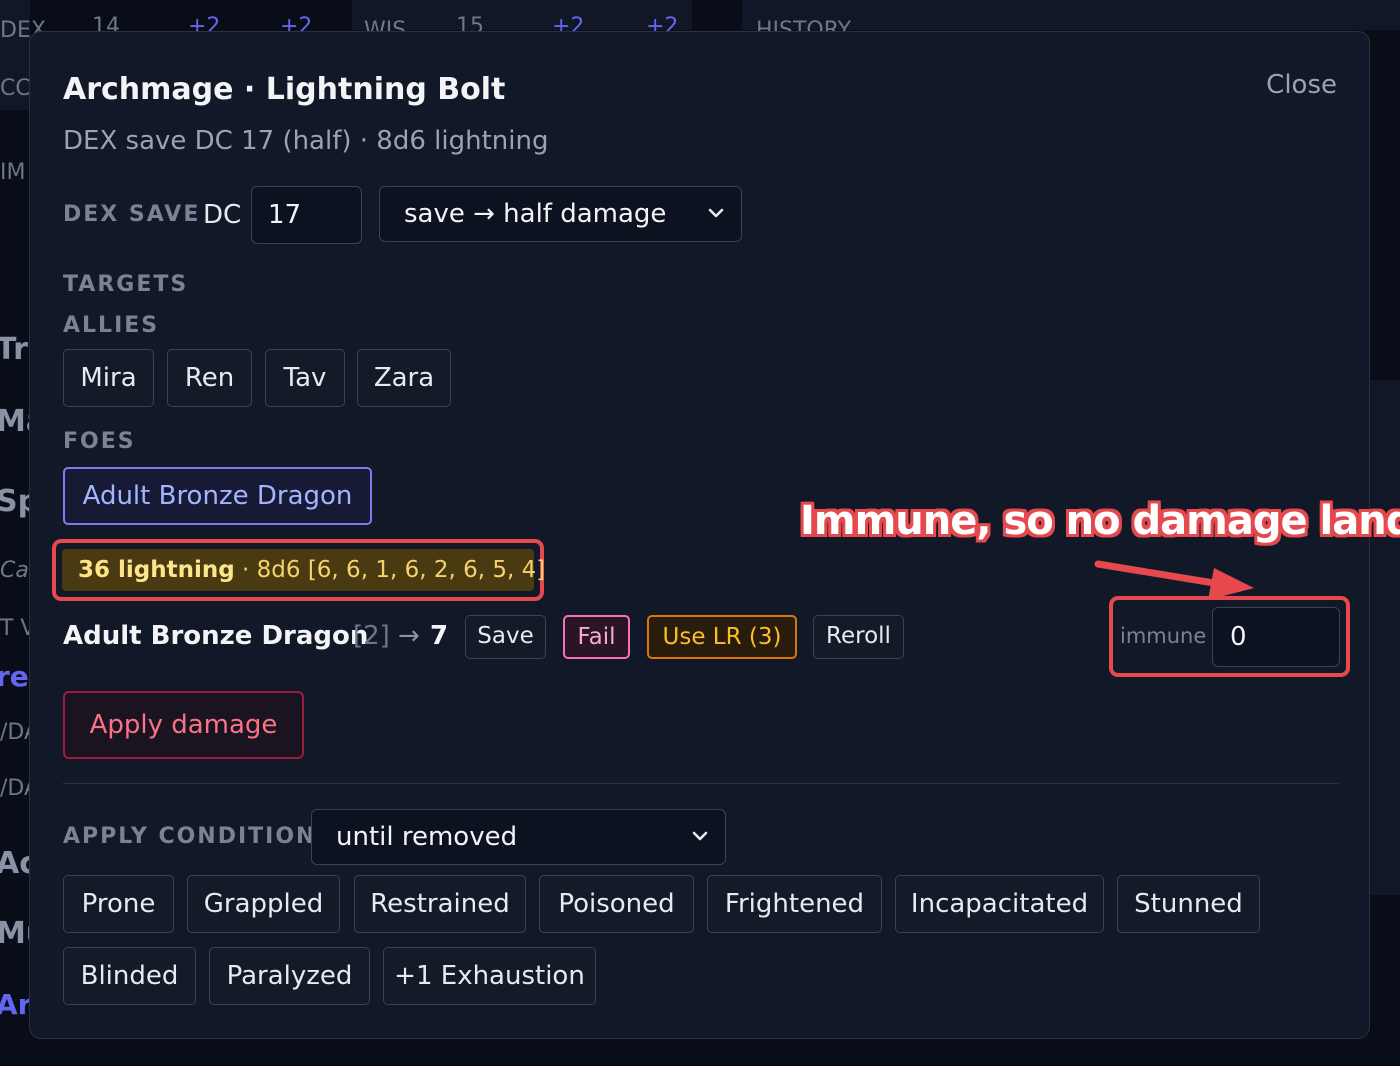 This screenshot has height=1066, width=1400. I want to click on modal-subtitle: DEX save DC 17 (half) · 8d6 lightning, so click(306, 141).